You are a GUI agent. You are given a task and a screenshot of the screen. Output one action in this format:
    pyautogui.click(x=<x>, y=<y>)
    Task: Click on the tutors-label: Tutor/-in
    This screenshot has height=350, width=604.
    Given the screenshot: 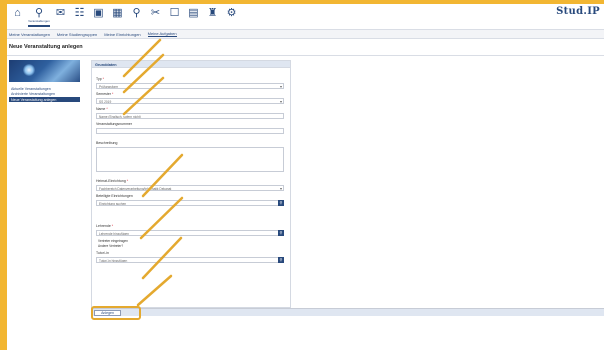 What is the action you would take?
    pyautogui.click(x=102, y=253)
    